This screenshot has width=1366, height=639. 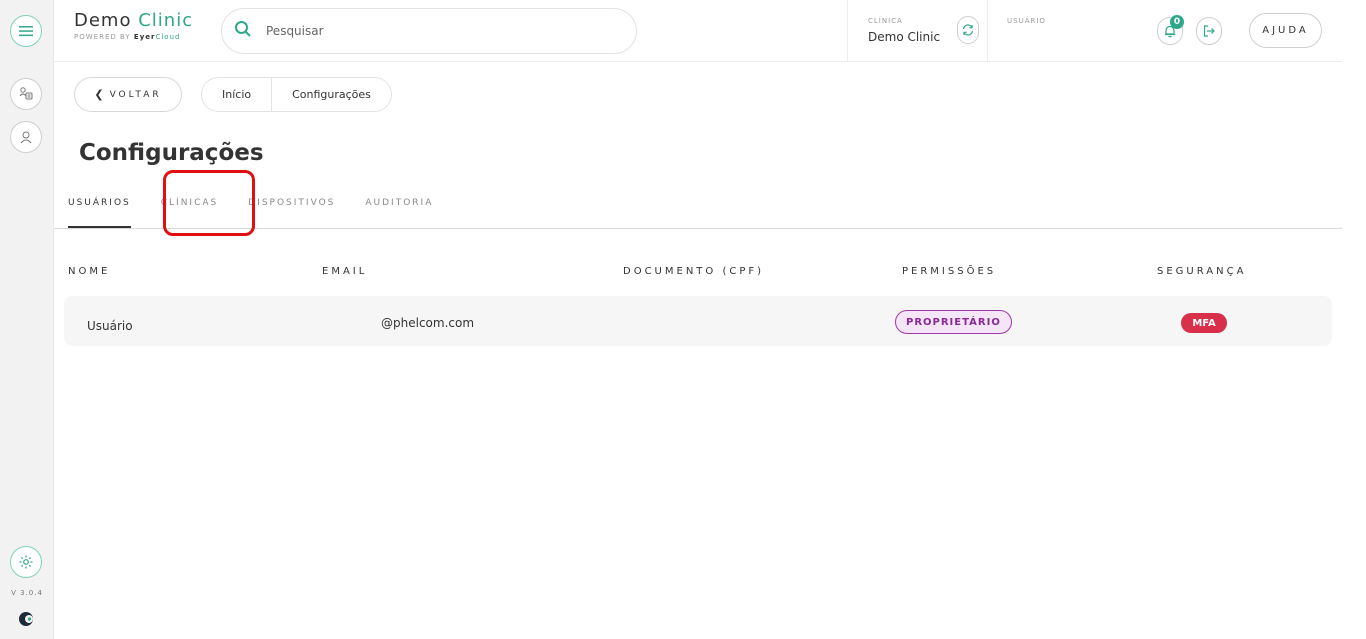 What do you see at coordinates (26, 31) in the screenshot?
I see `hamburger-menu-icon` at bounding box center [26, 31].